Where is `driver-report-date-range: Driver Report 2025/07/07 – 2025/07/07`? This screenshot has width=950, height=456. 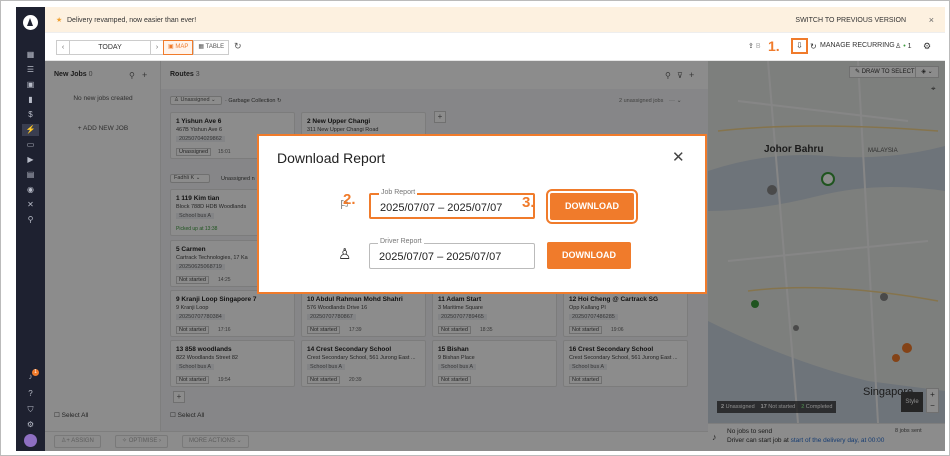 driver-report-date-range: Driver Report 2025/07/07 – 2025/07/07 is located at coordinates (452, 253).